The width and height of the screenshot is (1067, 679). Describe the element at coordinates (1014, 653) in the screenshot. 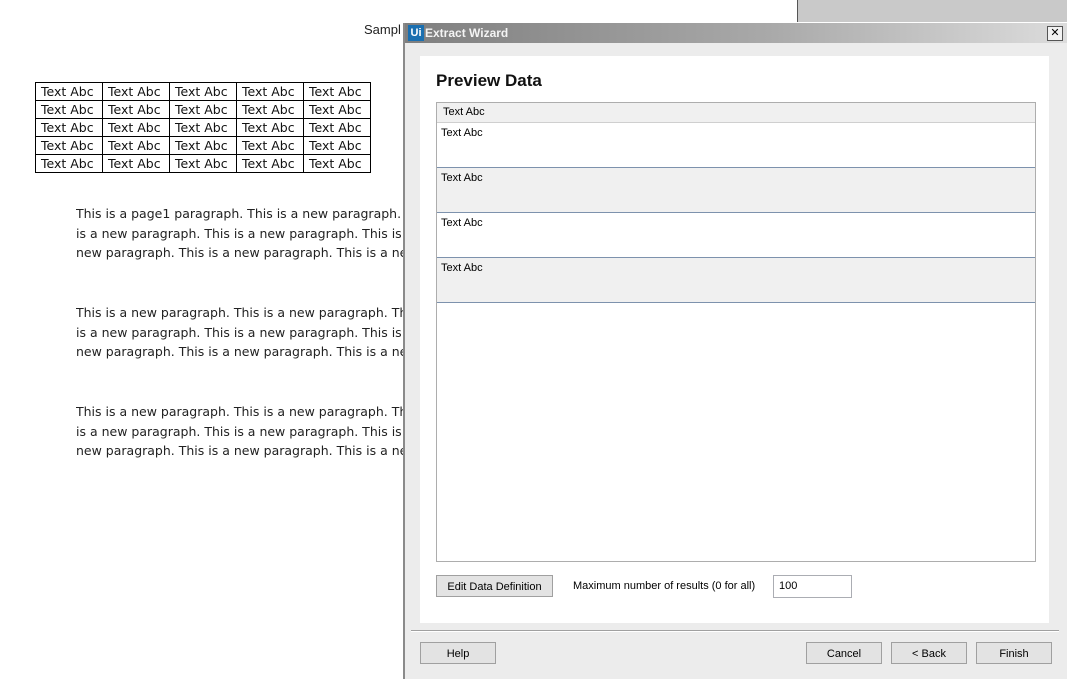

I see `finish-button: Finish` at that location.